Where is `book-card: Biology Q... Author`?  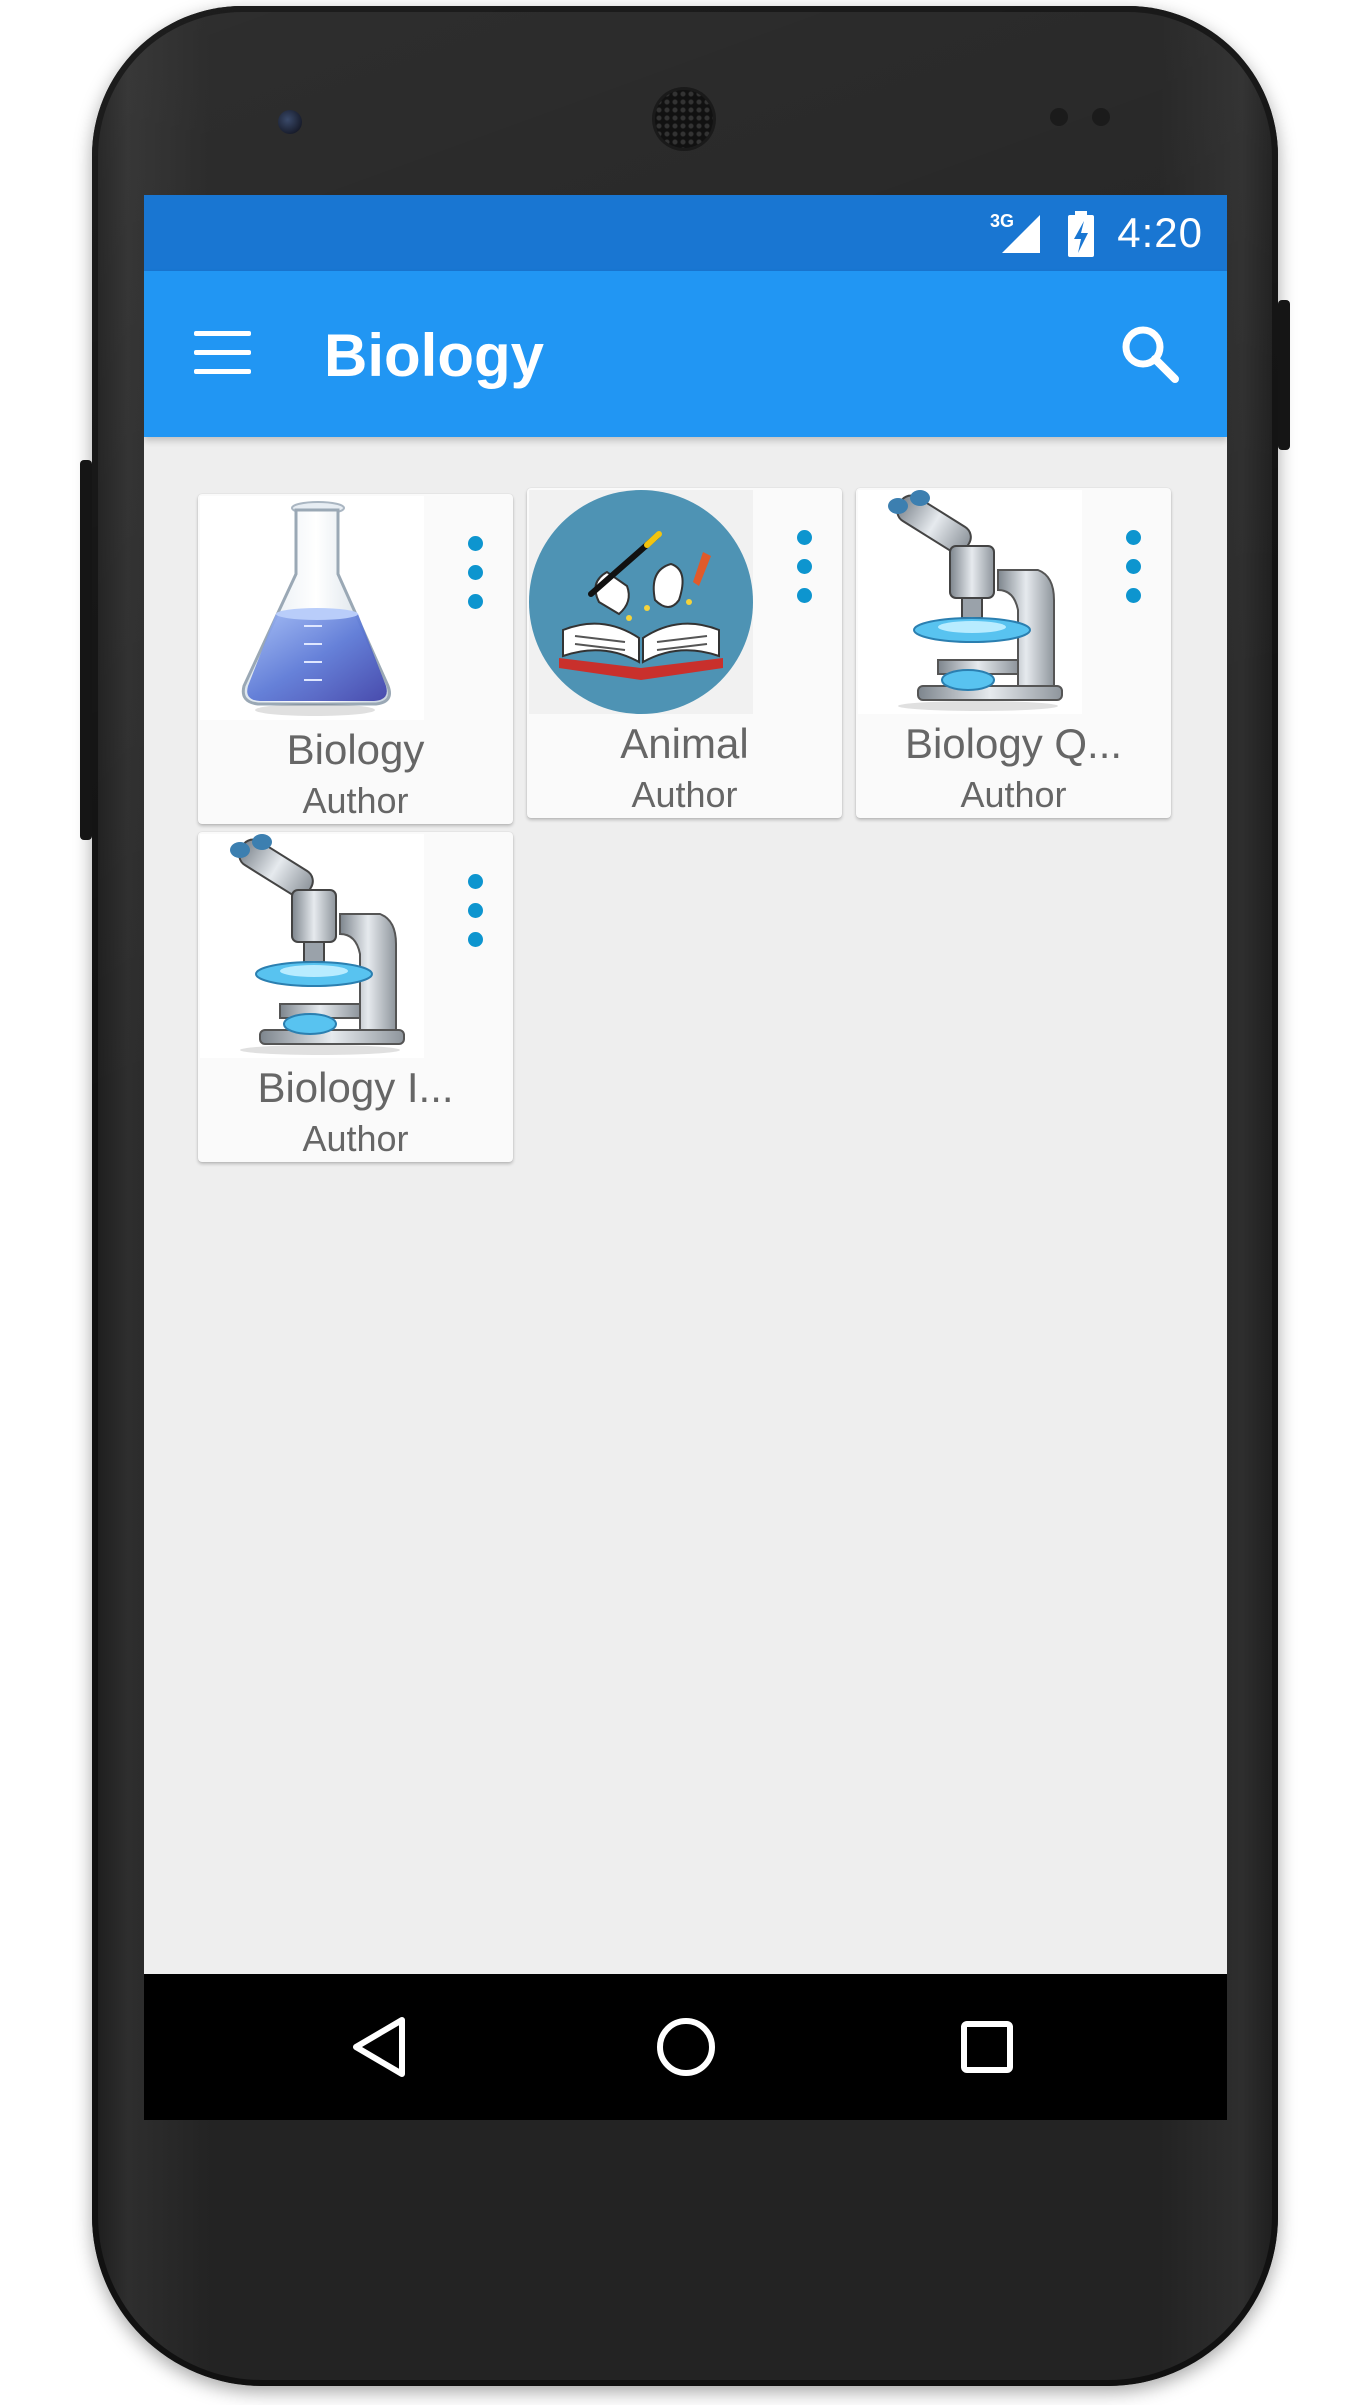 book-card: Biology Q... Author is located at coordinates (1013, 653).